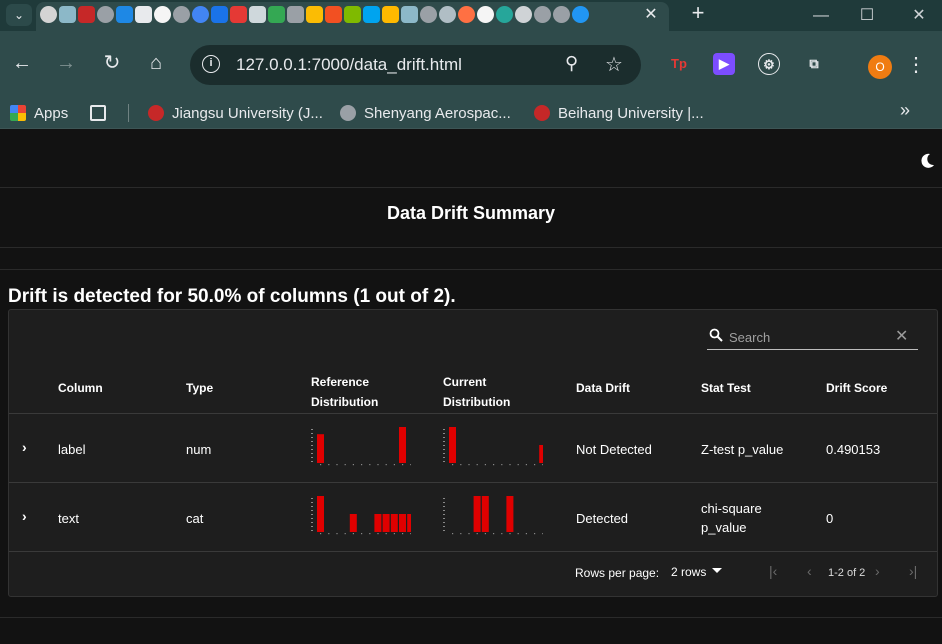 The width and height of the screenshot is (942, 644). Describe the element at coordinates (19, 15) in the screenshot. I see `tab-search-button: ⌄` at that location.